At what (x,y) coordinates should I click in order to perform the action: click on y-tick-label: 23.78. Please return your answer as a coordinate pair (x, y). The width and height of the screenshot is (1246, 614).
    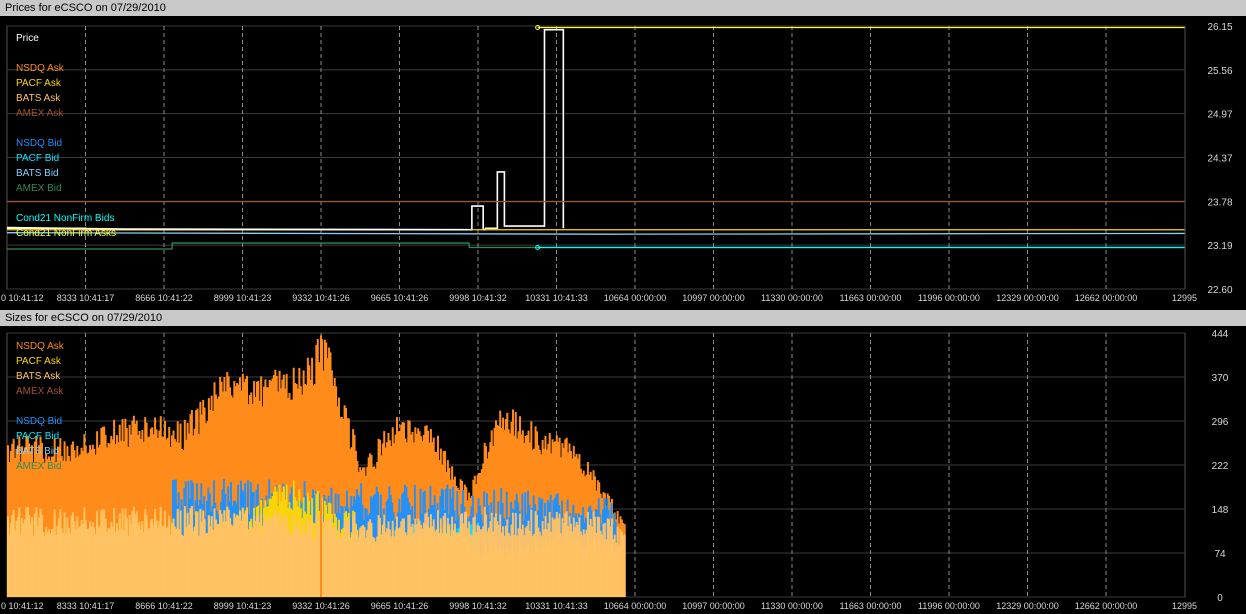
    Looking at the image, I should click on (1219, 202).